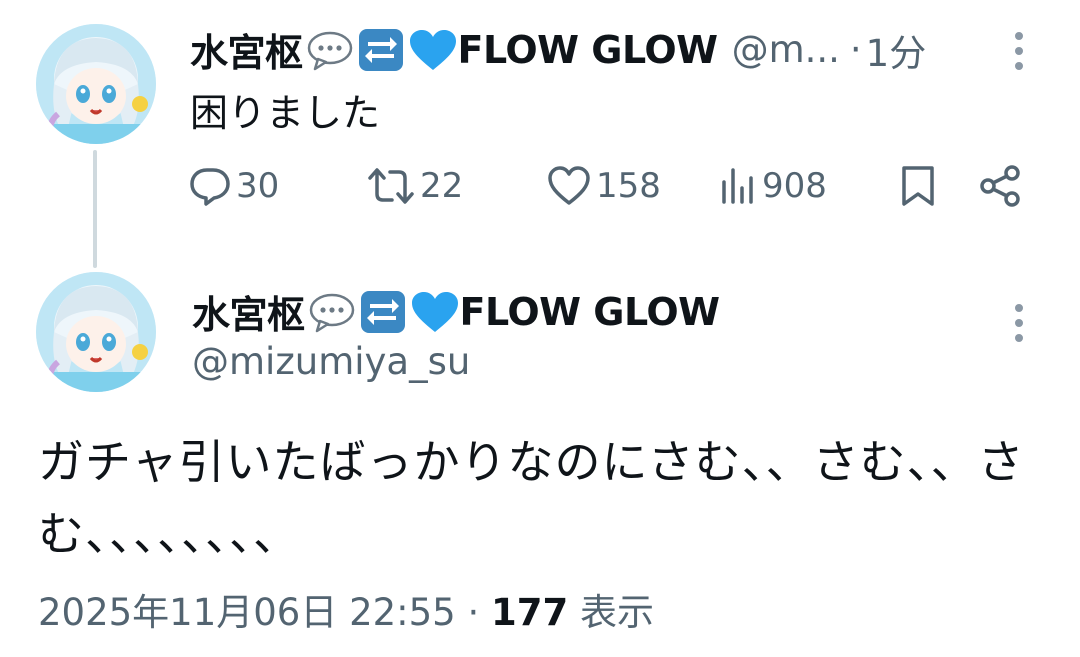  I want to click on view-count: 177, so click(530, 612).